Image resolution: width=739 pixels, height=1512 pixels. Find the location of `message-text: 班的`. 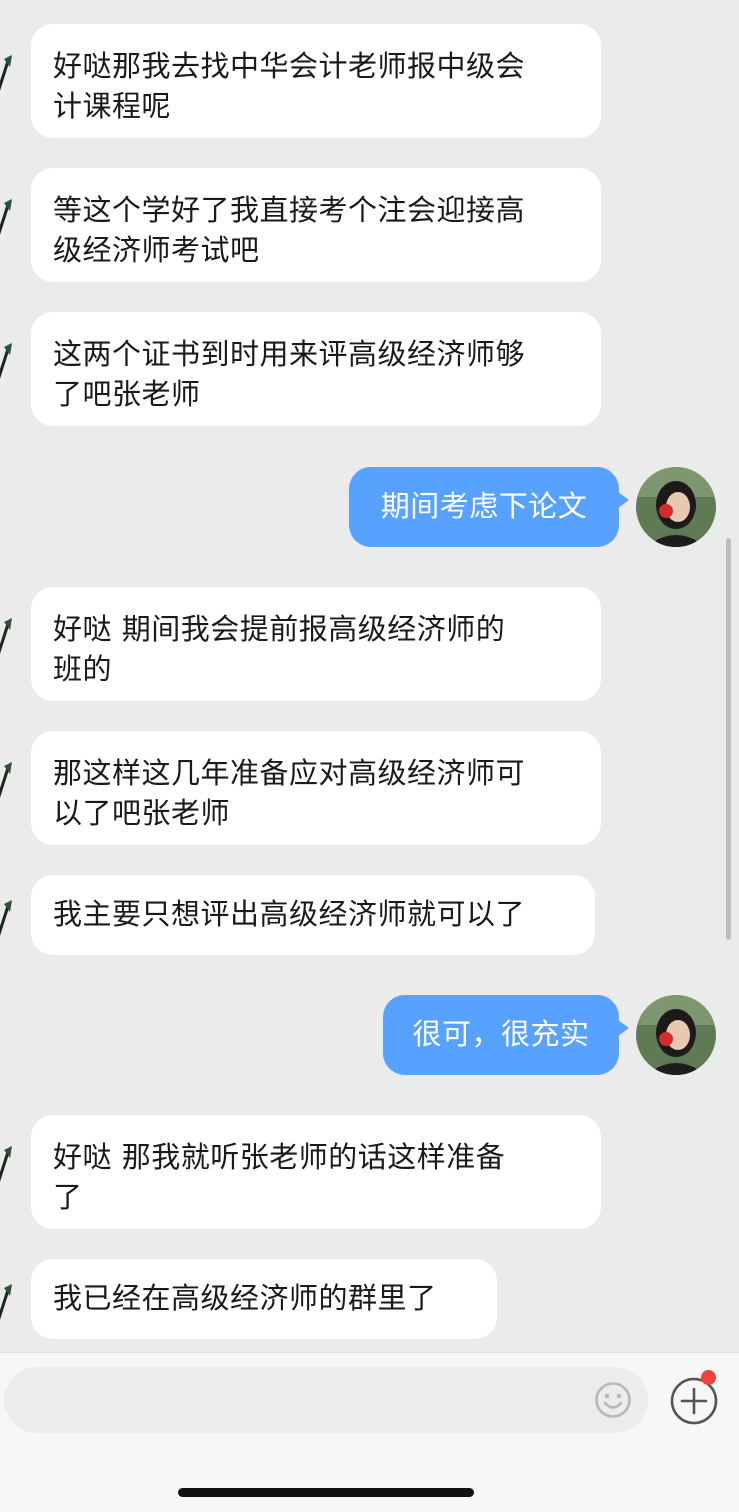

message-text: 班的 is located at coordinates (83, 669).